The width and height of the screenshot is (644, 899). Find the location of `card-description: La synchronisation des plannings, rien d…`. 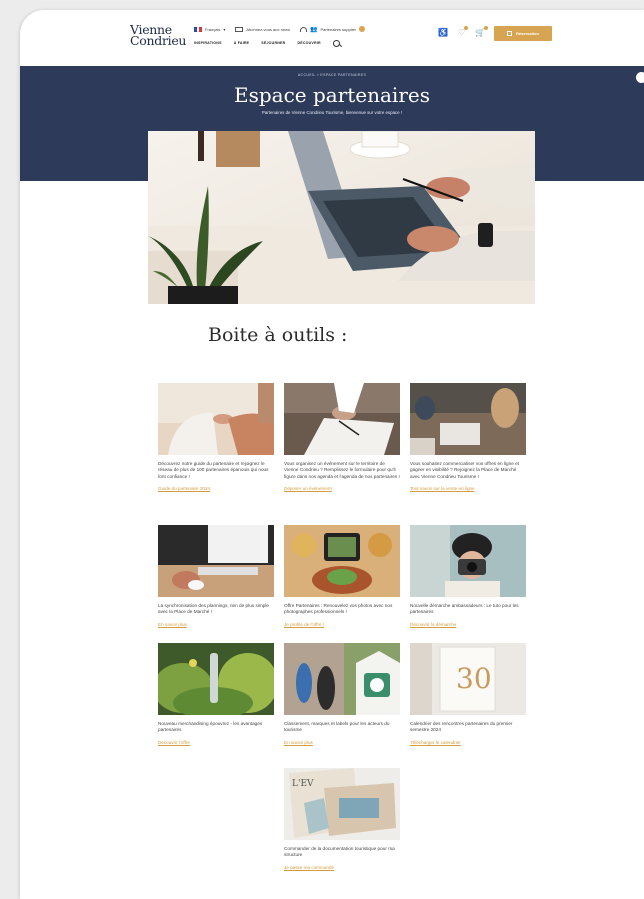

card-description: La synchronisation des plannings, rien d… is located at coordinates (214, 609).